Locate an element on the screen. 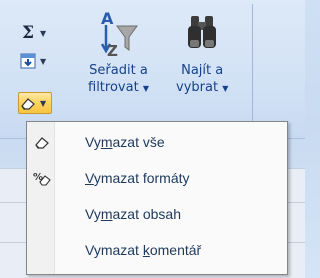 This screenshot has width=320, height=278. menu-item-clear-all: Vymazat vše is located at coordinates (157, 142).